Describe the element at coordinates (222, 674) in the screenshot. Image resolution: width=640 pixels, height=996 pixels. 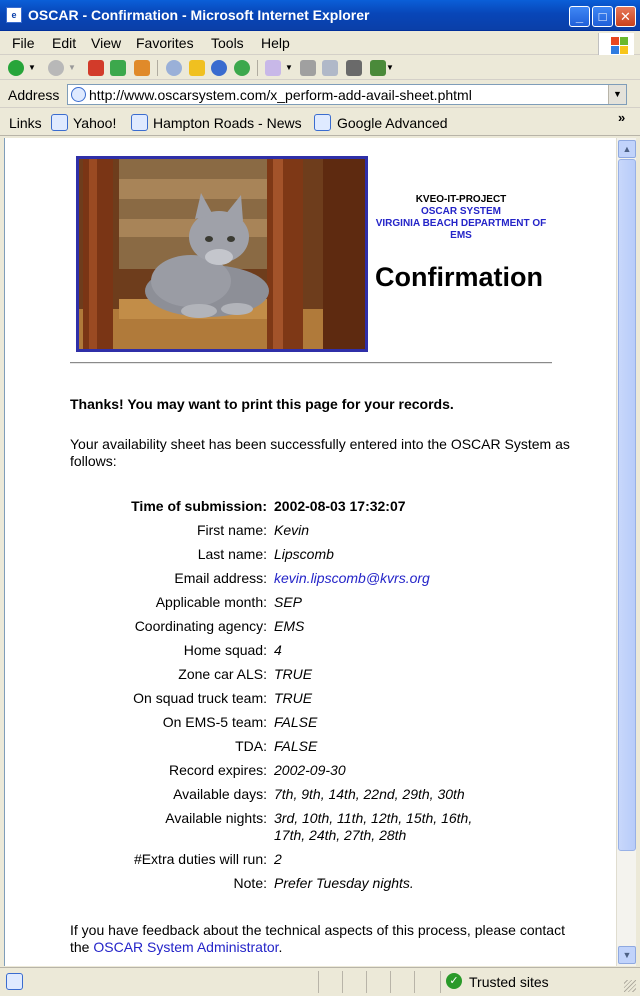
I see `detail-label: Zone car ALS:` at that location.